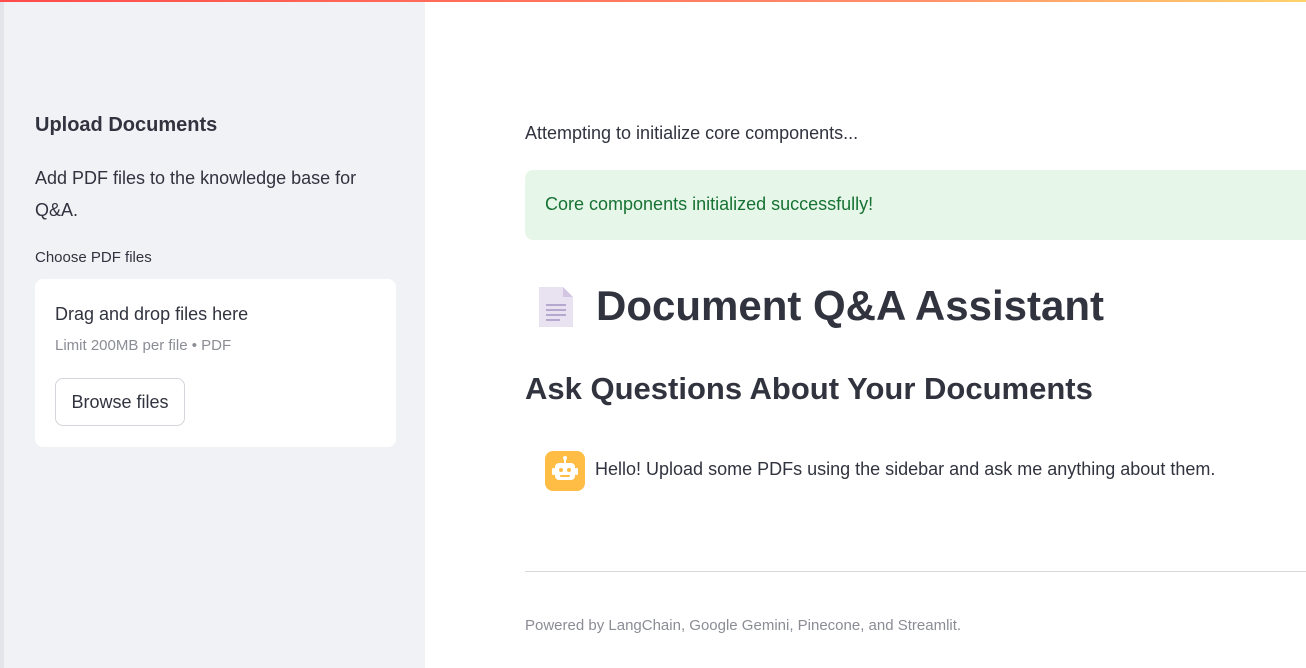 Image resolution: width=1306 pixels, height=668 pixels. Describe the element at coordinates (143, 345) in the screenshot. I see `dropzone-limit-text: Limit 200MB per file • PDF` at that location.